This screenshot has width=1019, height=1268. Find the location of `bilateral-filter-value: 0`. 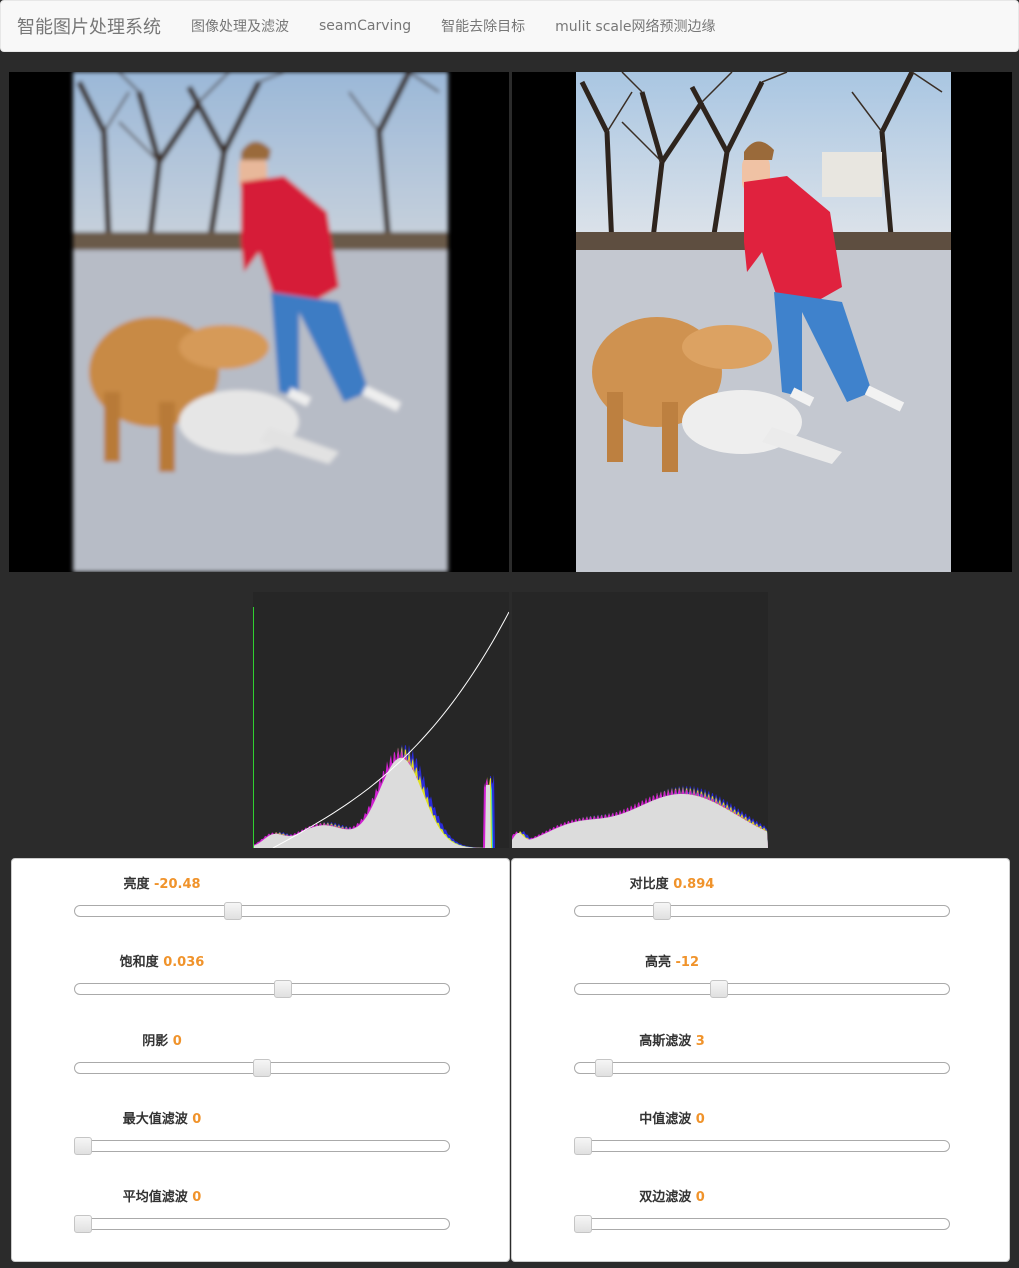

bilateral-filter-value: 0 is located at coordinates (700, 1197).